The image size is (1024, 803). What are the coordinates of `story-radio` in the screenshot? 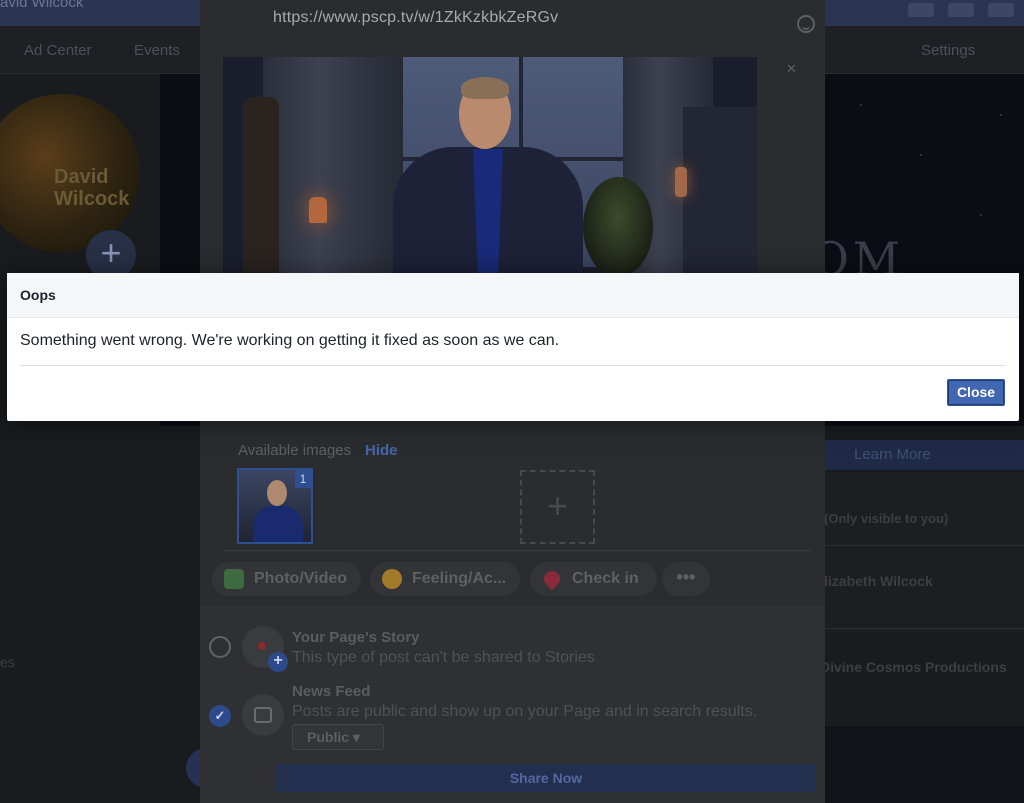 It's located at (220, 647).